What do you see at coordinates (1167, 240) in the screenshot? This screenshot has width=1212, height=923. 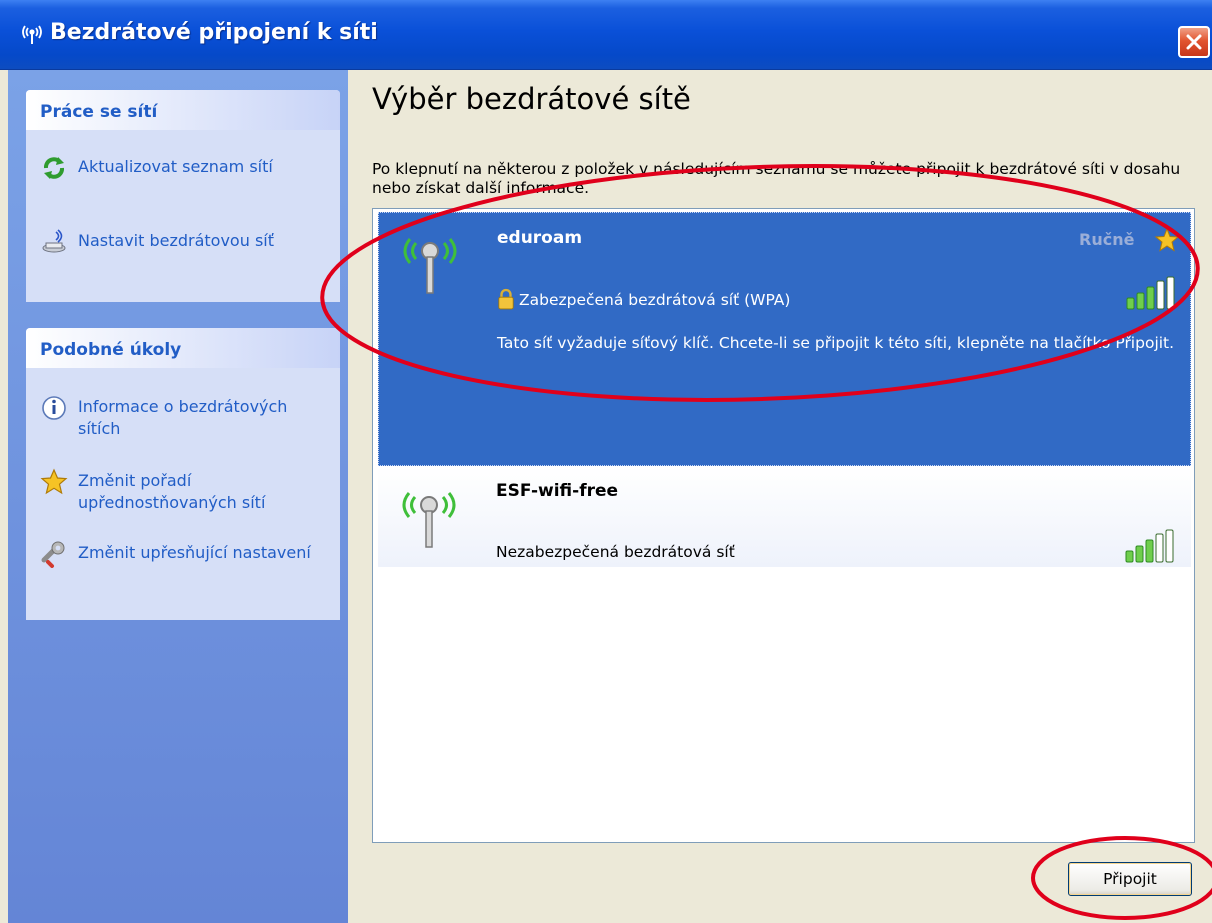 I see `preferred-star-icon` at bounding box center [1167, 240].